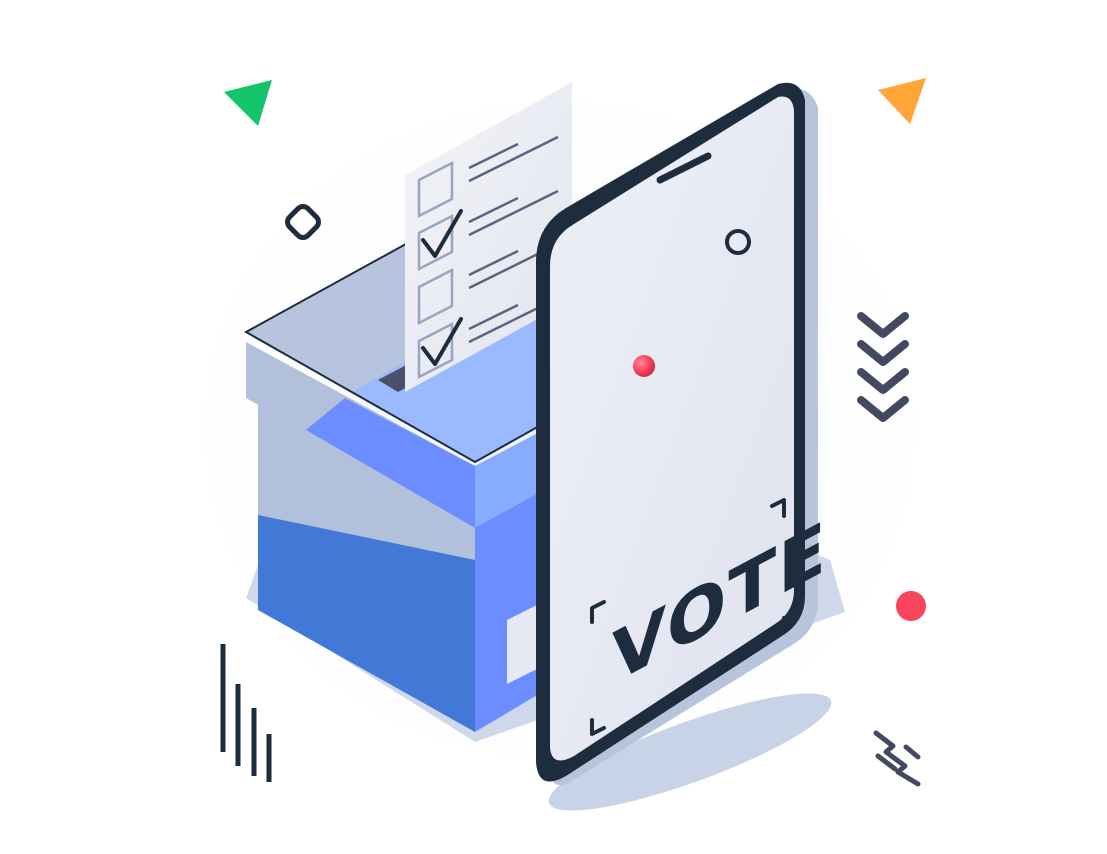 The image size is (1107, 854). Describe the element at coordinates (902, 101) in the screenshot. I see `orange-triangle-icon` at that location.